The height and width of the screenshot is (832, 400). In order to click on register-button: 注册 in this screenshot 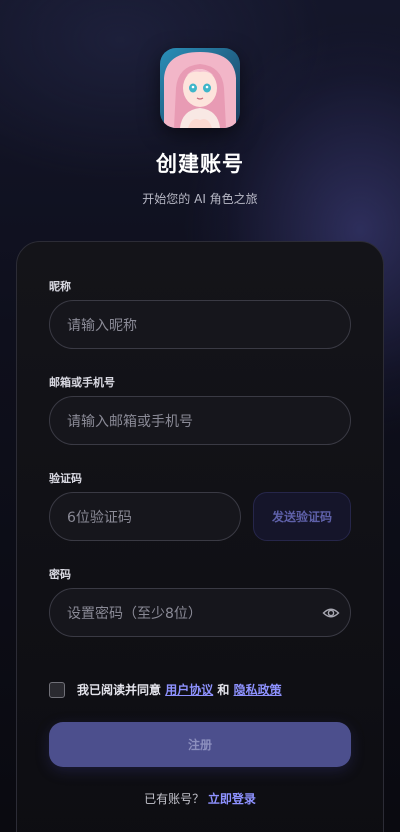, I will do `click(200, 744)`.